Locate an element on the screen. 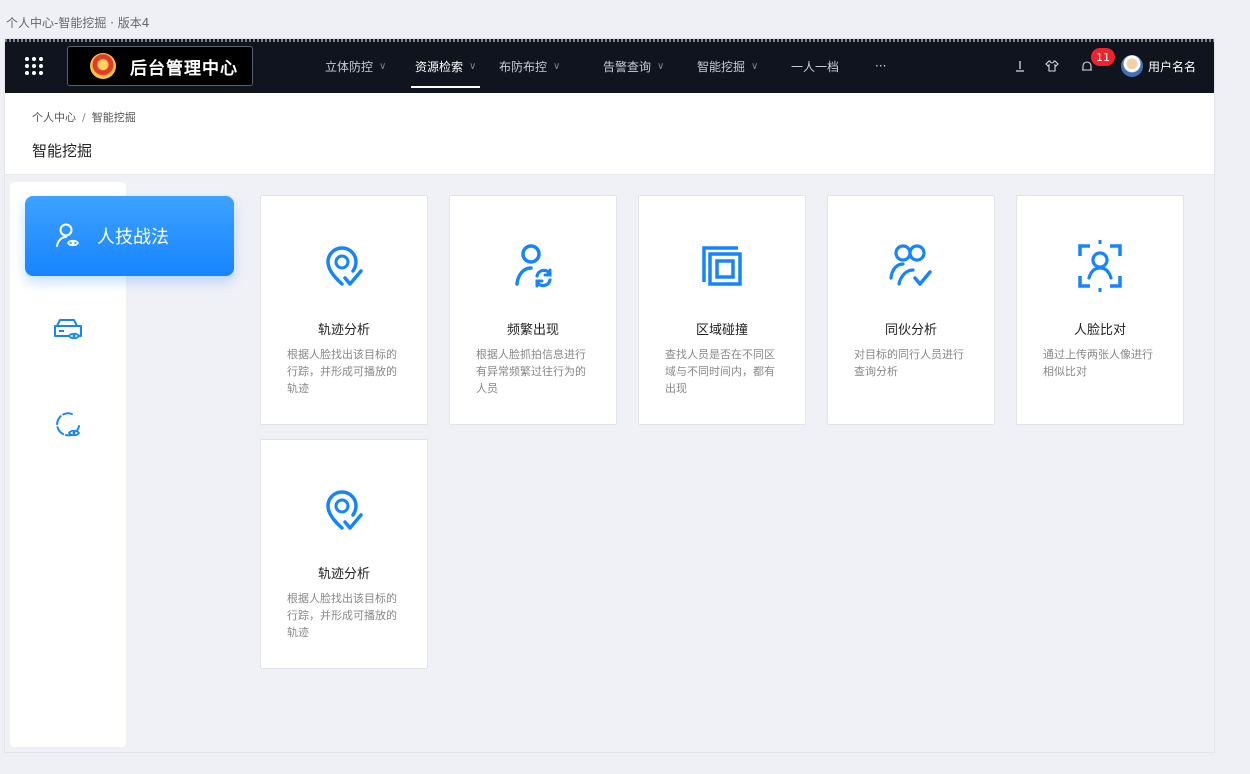 The width and height of the screenshot is (1250, 774). download-icon is located at coordinates (1020, 66).